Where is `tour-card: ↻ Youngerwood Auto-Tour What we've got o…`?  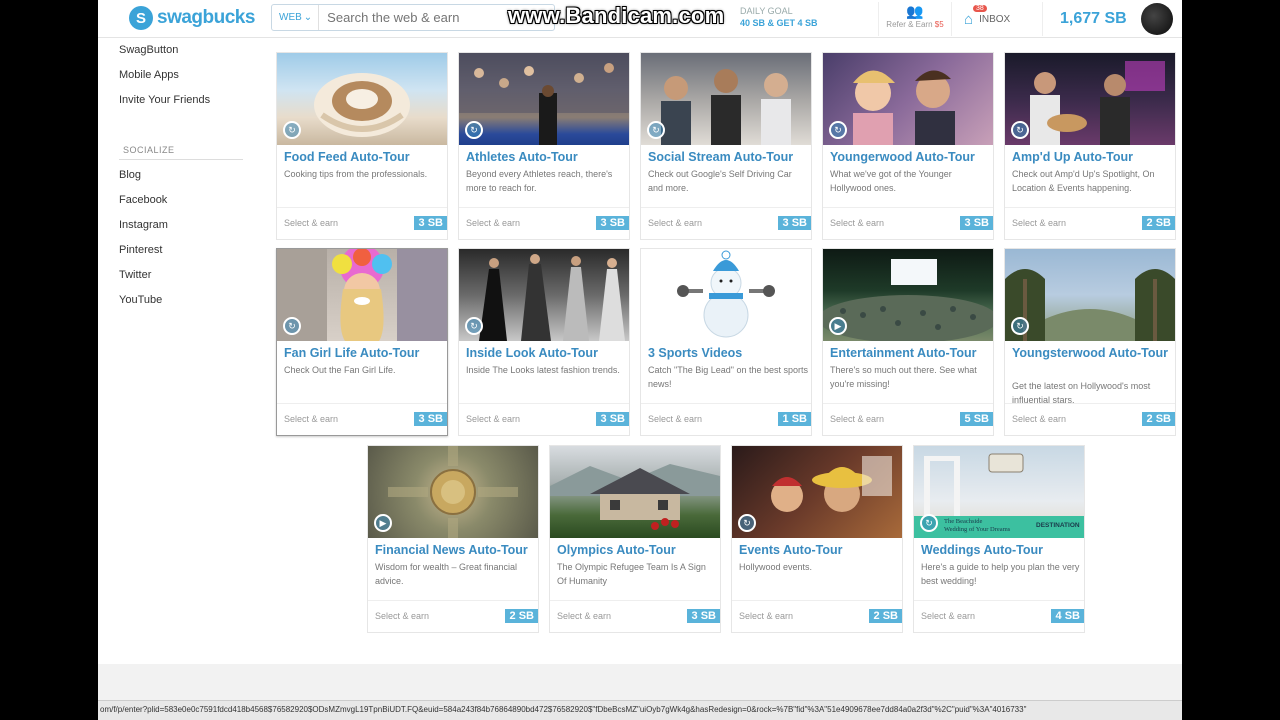
tour-card: ↻ Youngerwood Auto-Tour What we've got o… is located at coordinates (908, 146).